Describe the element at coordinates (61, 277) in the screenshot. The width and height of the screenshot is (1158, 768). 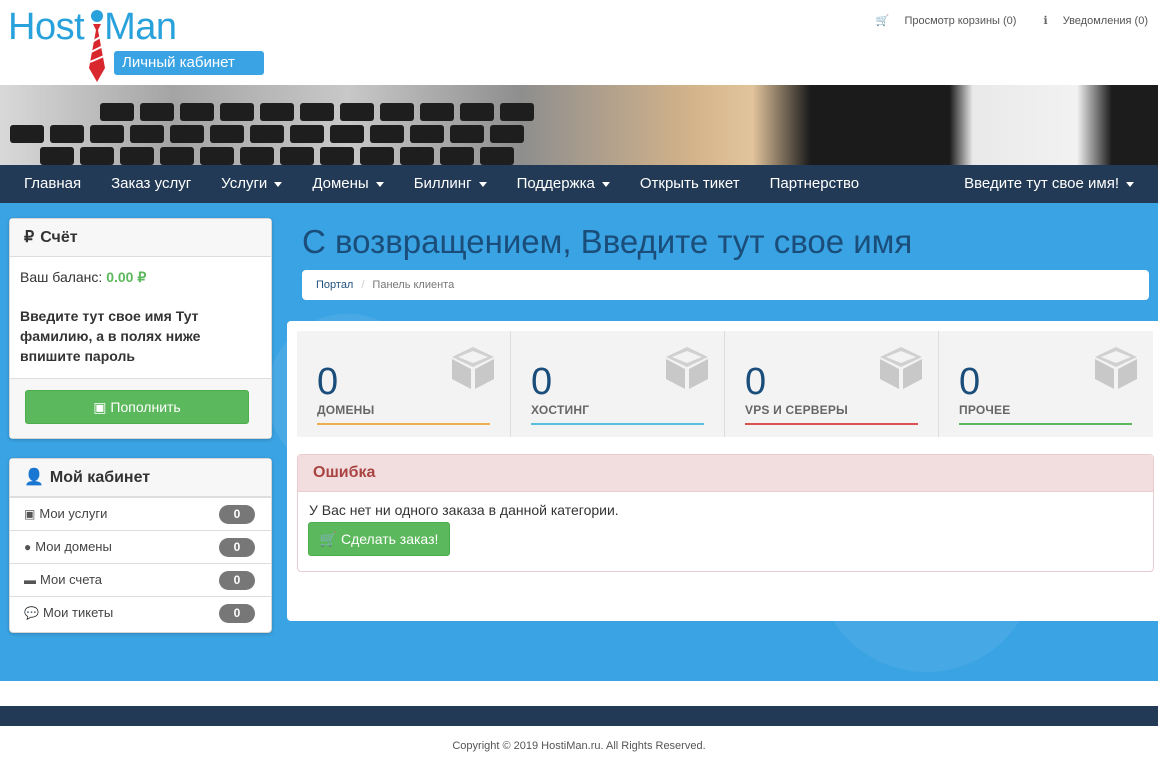
I see `balance-label: Ваш баланс:` at that location.